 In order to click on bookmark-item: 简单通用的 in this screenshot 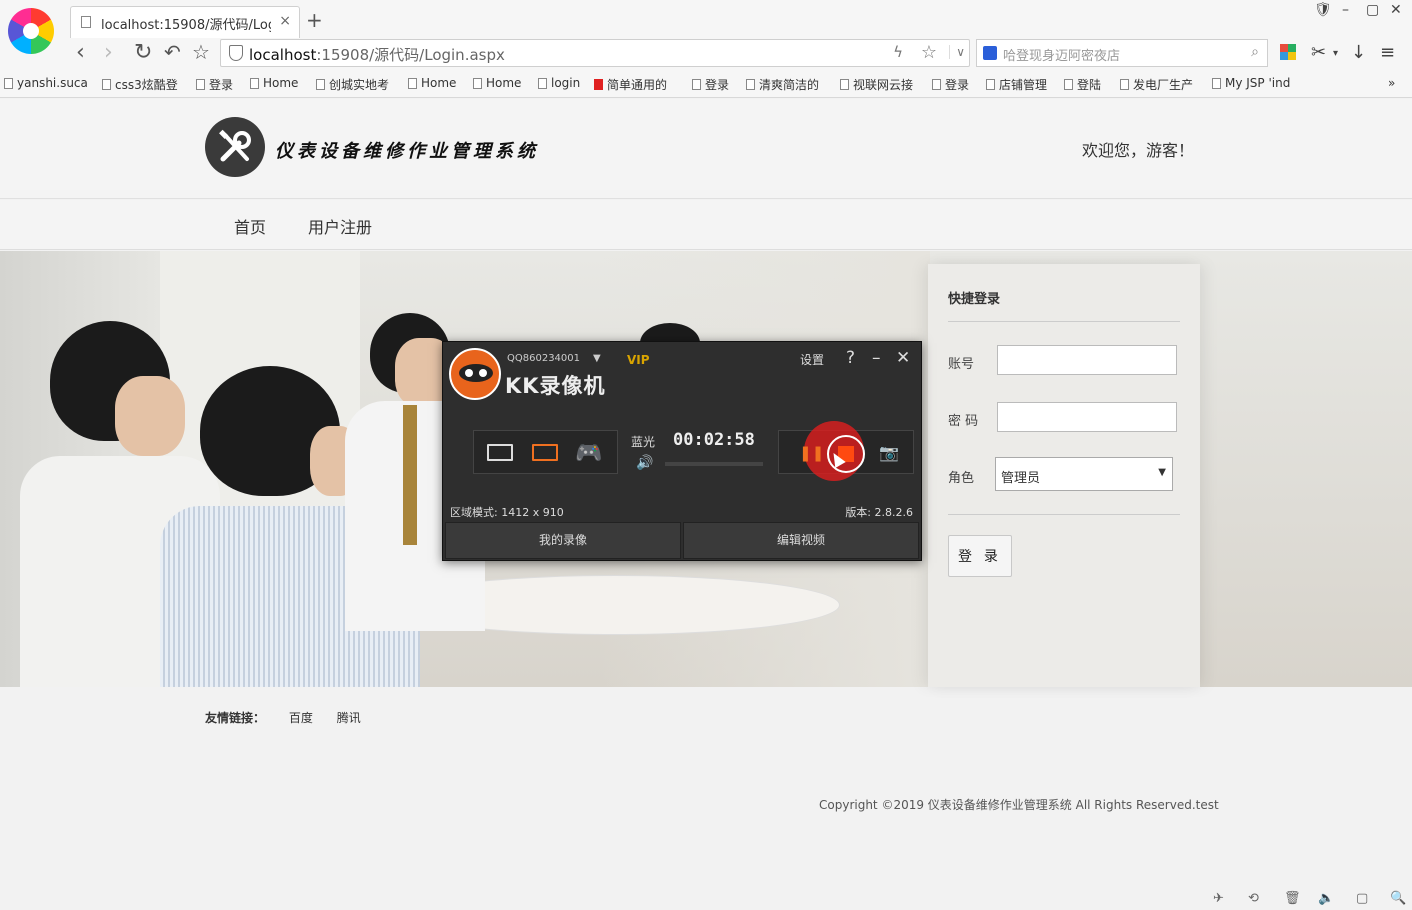, I will do `click(636, 84)`.